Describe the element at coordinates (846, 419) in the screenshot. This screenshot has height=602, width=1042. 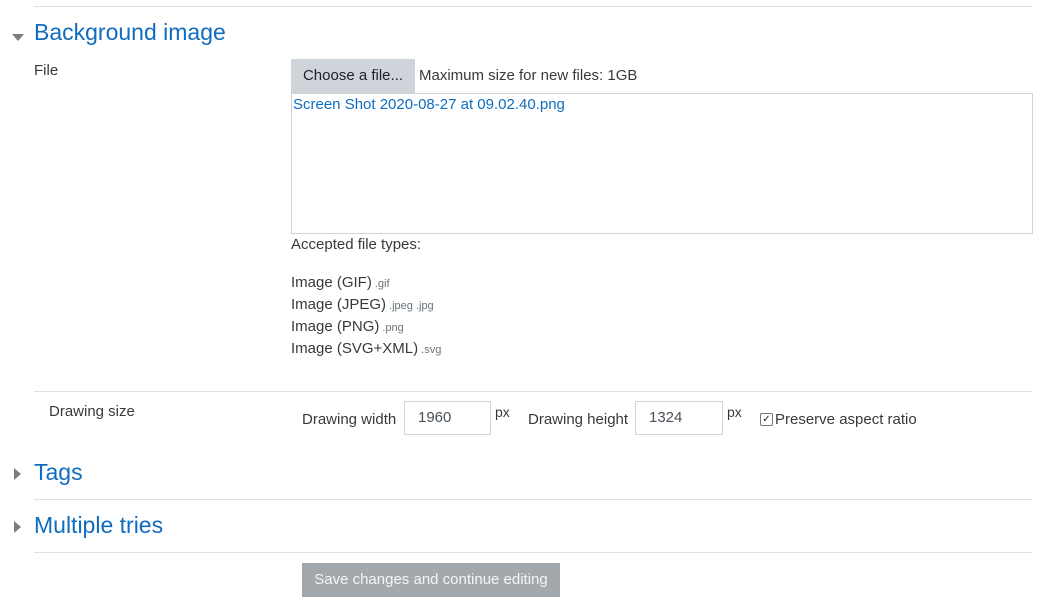
I see `preserve-aspect-ratio-label: Preserve aspect ratio` at that location.